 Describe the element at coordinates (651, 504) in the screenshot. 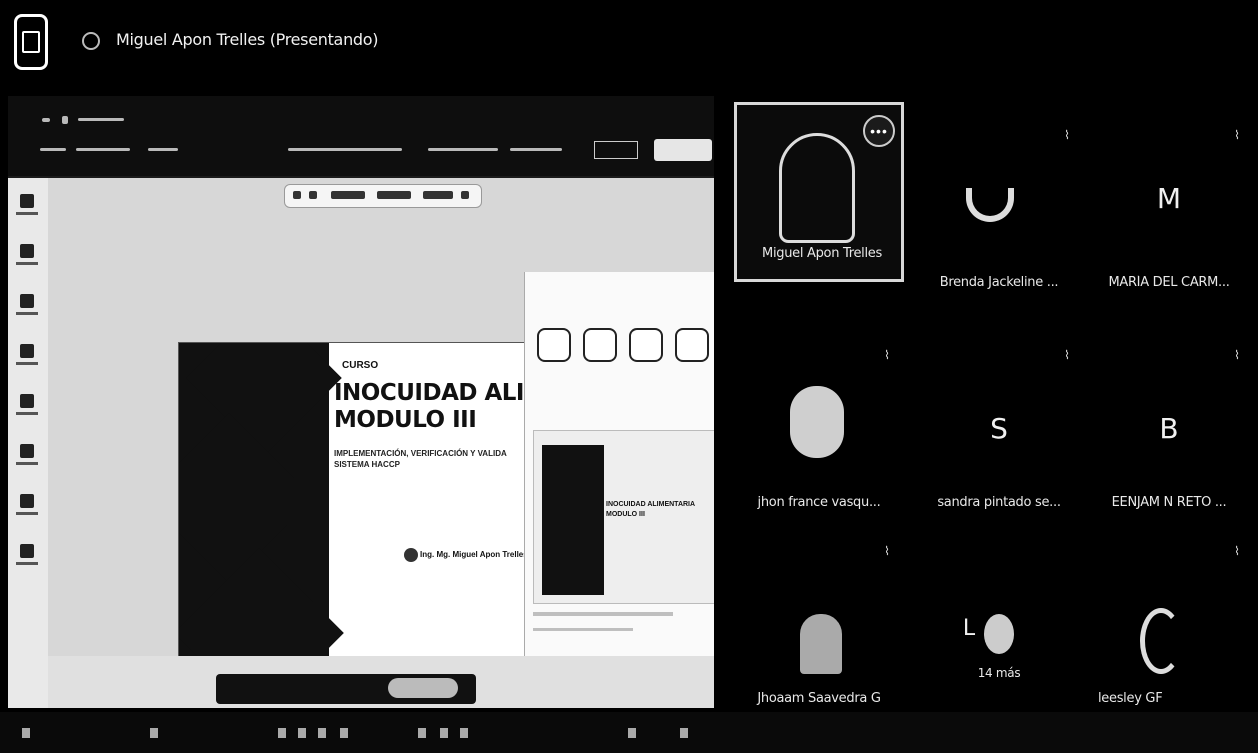

I see `thumbnail-title-line1: INOCUIDAD ALIMENTARIA` at that location.